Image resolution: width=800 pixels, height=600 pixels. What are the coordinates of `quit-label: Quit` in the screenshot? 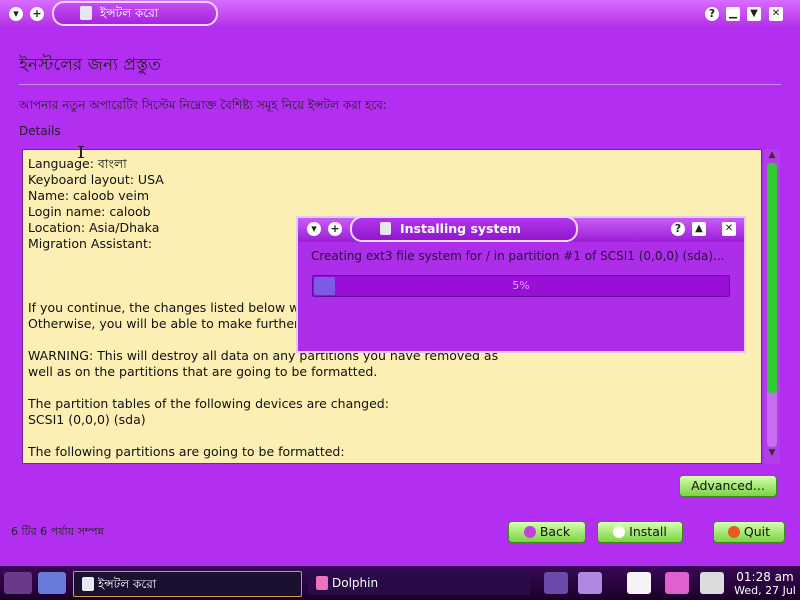 It's located at (757, 531).